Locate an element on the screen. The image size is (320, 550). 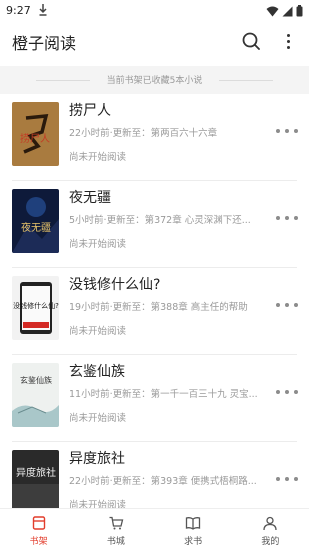
tab-profile: 我的 is located at coordinates (270, 529).